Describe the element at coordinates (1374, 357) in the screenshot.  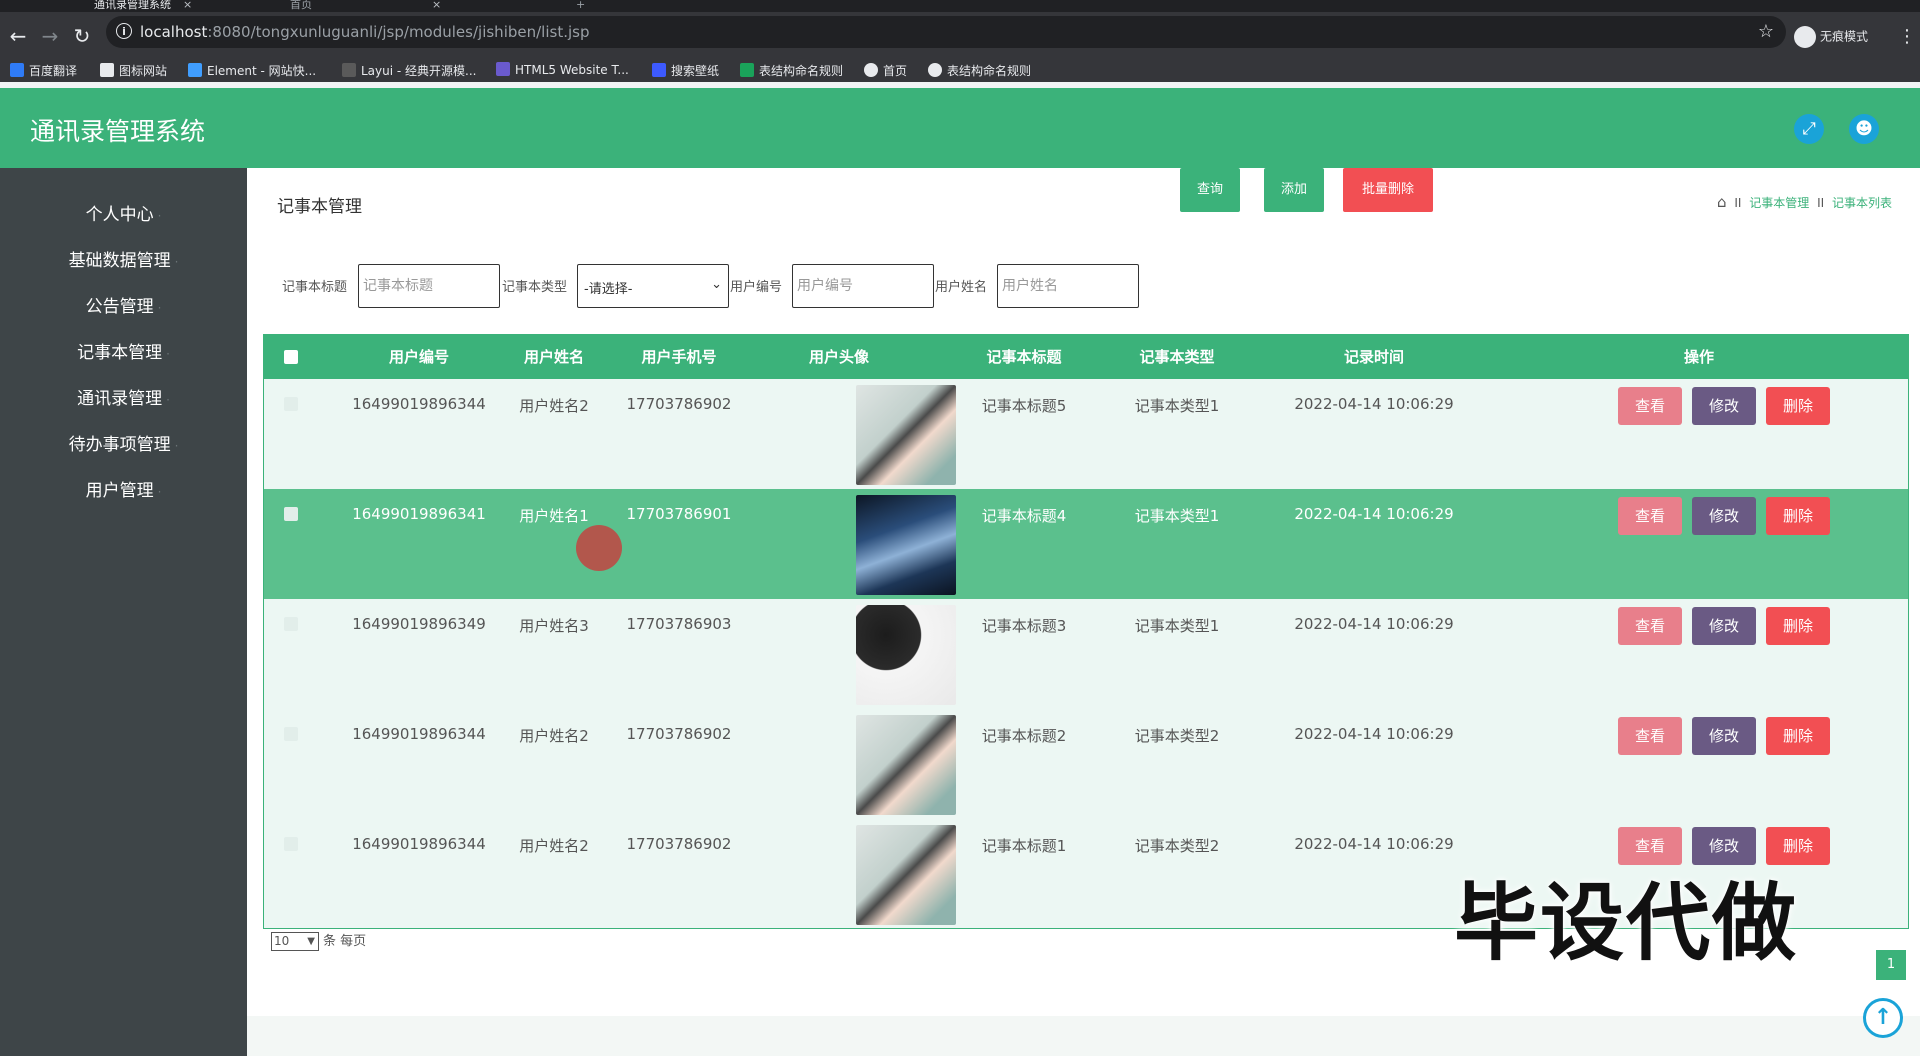
I see `col-header: 记录时间` at that location.